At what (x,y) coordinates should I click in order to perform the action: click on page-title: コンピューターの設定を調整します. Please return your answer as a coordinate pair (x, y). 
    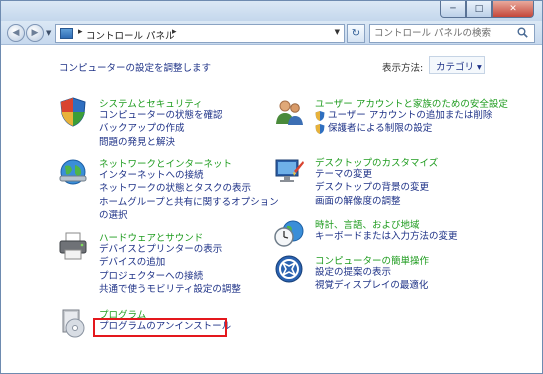
    Looking at the image, I should click on (135, 68).